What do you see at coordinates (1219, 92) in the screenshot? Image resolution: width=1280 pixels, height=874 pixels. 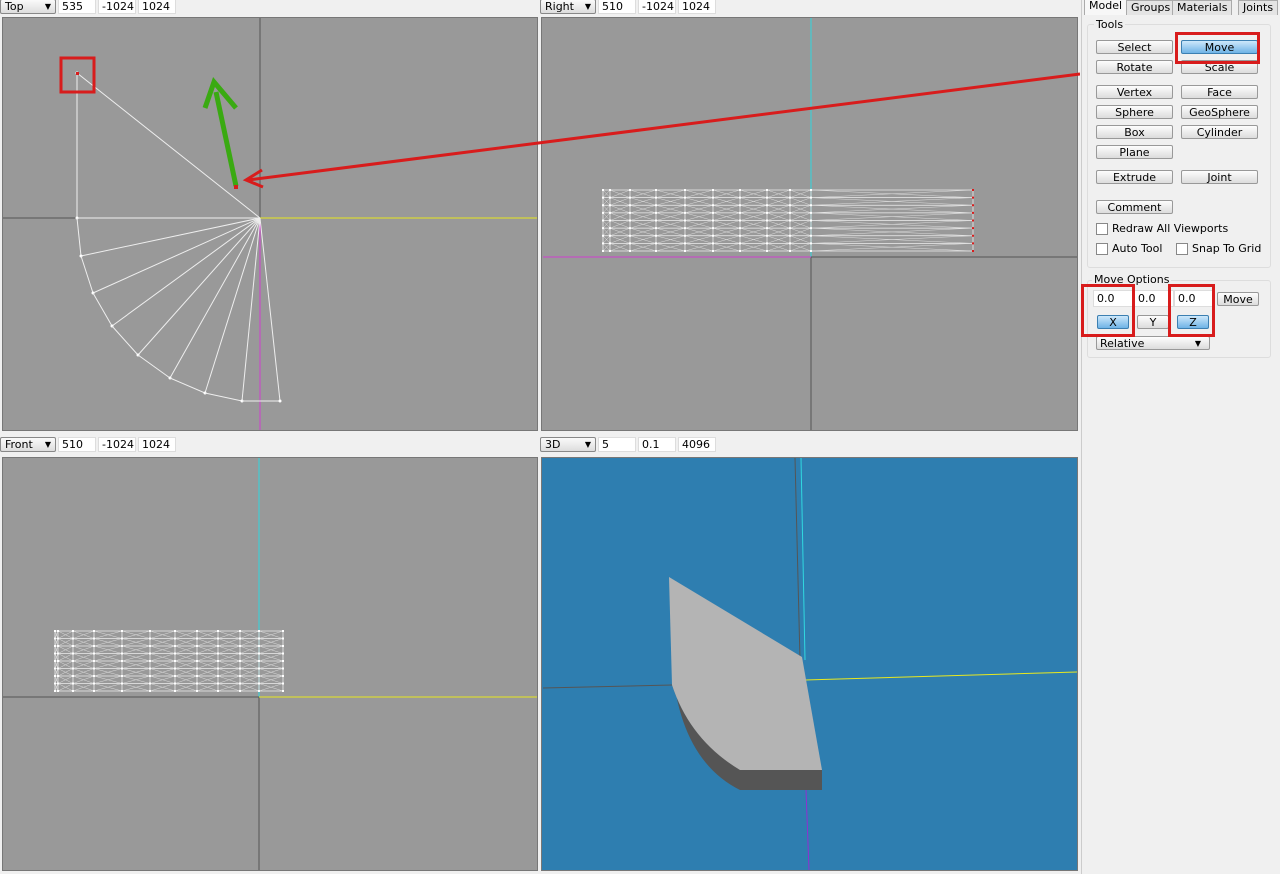 I see `face-button: Face` at bounding box center [1219, 92].